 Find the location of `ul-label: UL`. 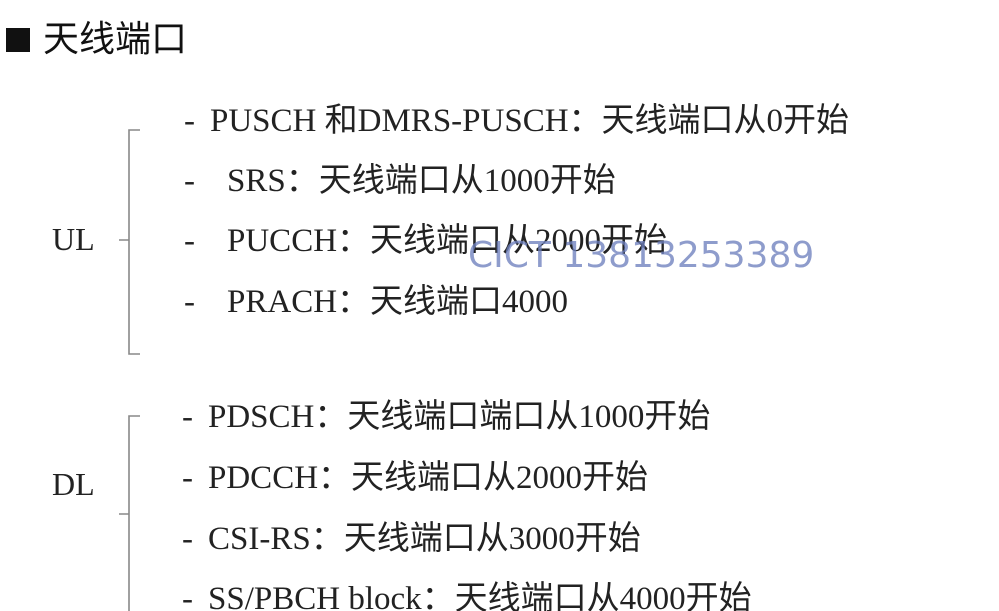

ul-label: UL is located at coordinates (73, 239).